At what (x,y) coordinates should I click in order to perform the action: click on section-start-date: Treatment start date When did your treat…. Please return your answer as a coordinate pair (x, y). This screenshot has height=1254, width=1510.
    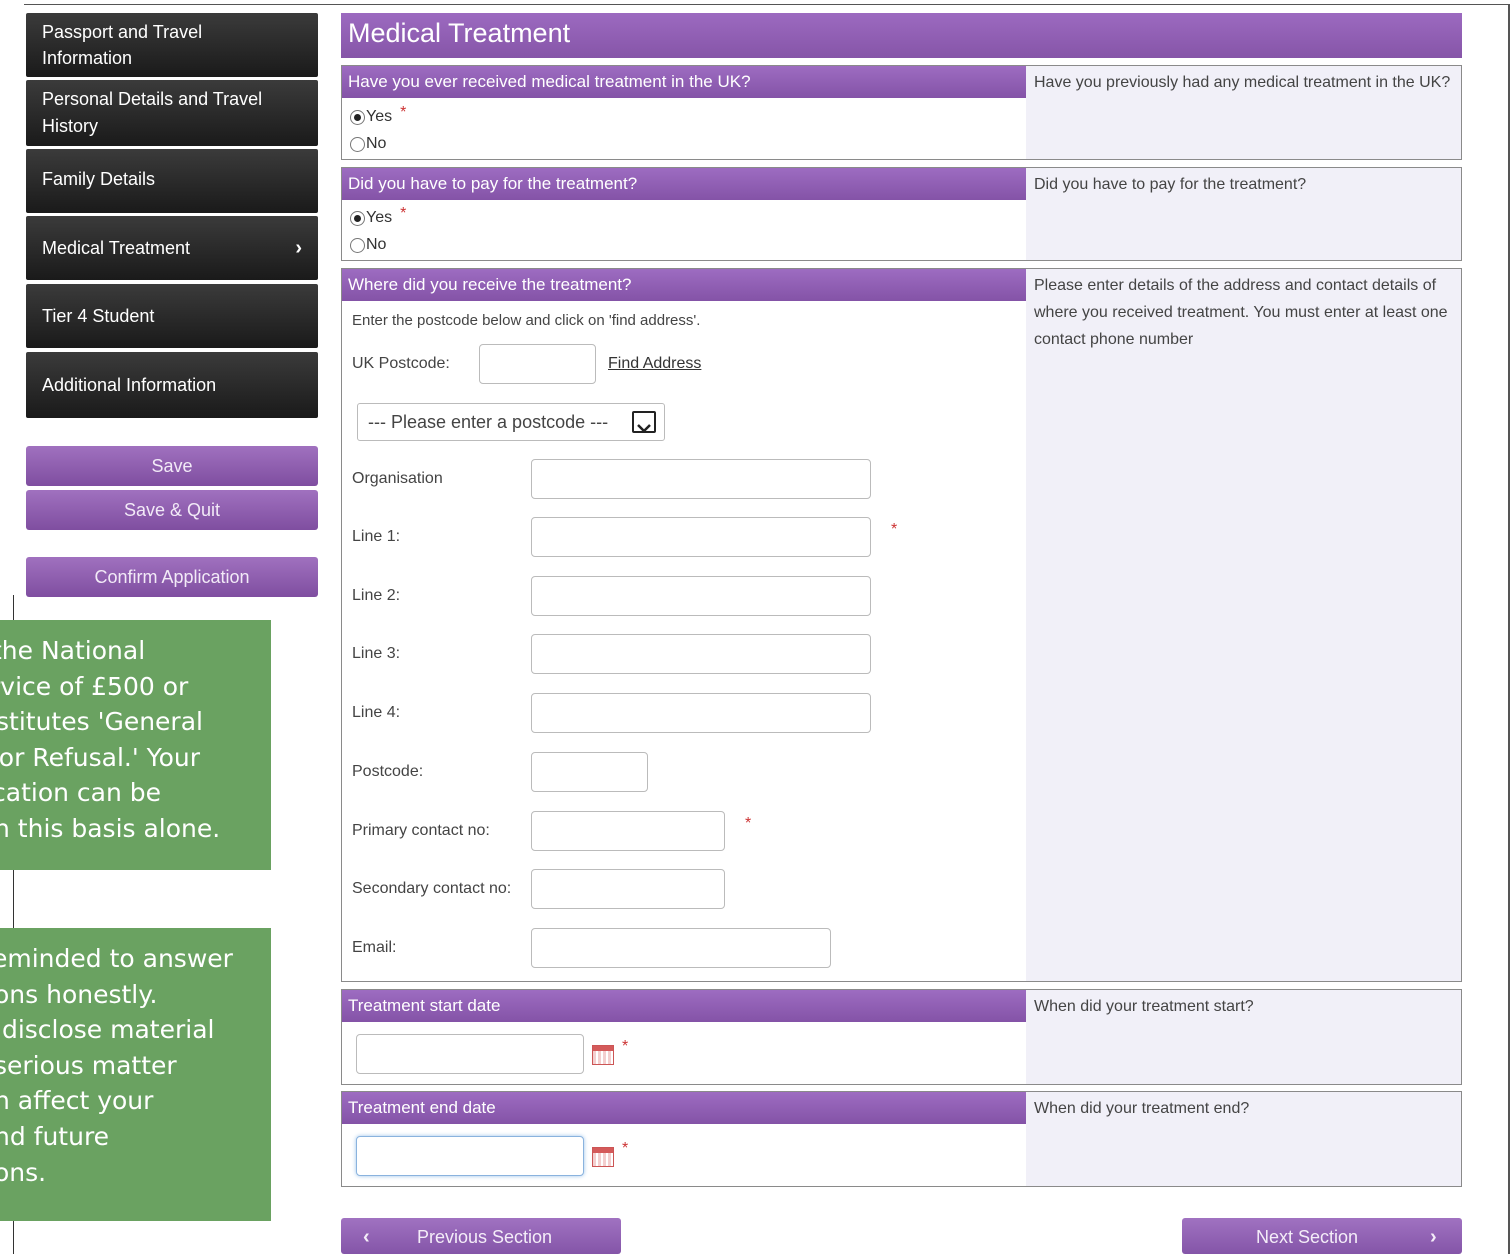
    Looking at the image, I should click on (901, 1037).